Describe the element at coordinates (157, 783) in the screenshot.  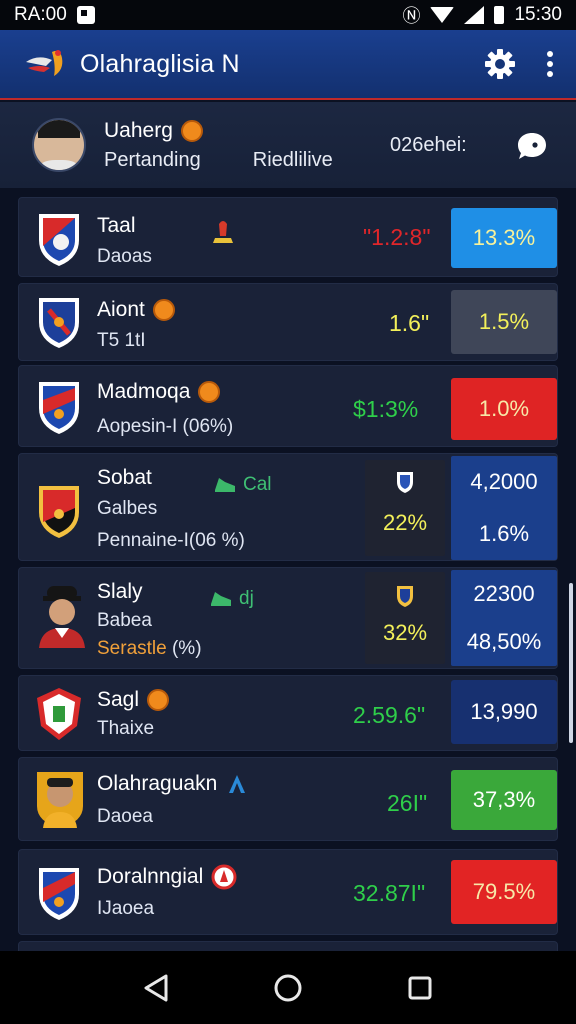
I see `row-title-text: Olahraguakn` at that location.